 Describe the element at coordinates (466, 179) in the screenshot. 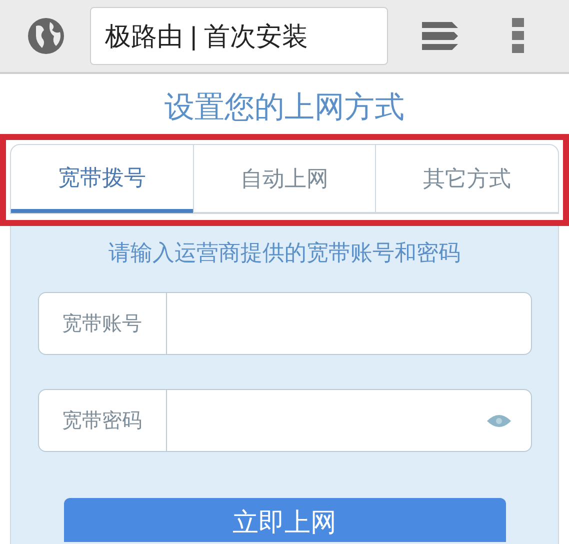

I see `tab: 其它方式` at that location.